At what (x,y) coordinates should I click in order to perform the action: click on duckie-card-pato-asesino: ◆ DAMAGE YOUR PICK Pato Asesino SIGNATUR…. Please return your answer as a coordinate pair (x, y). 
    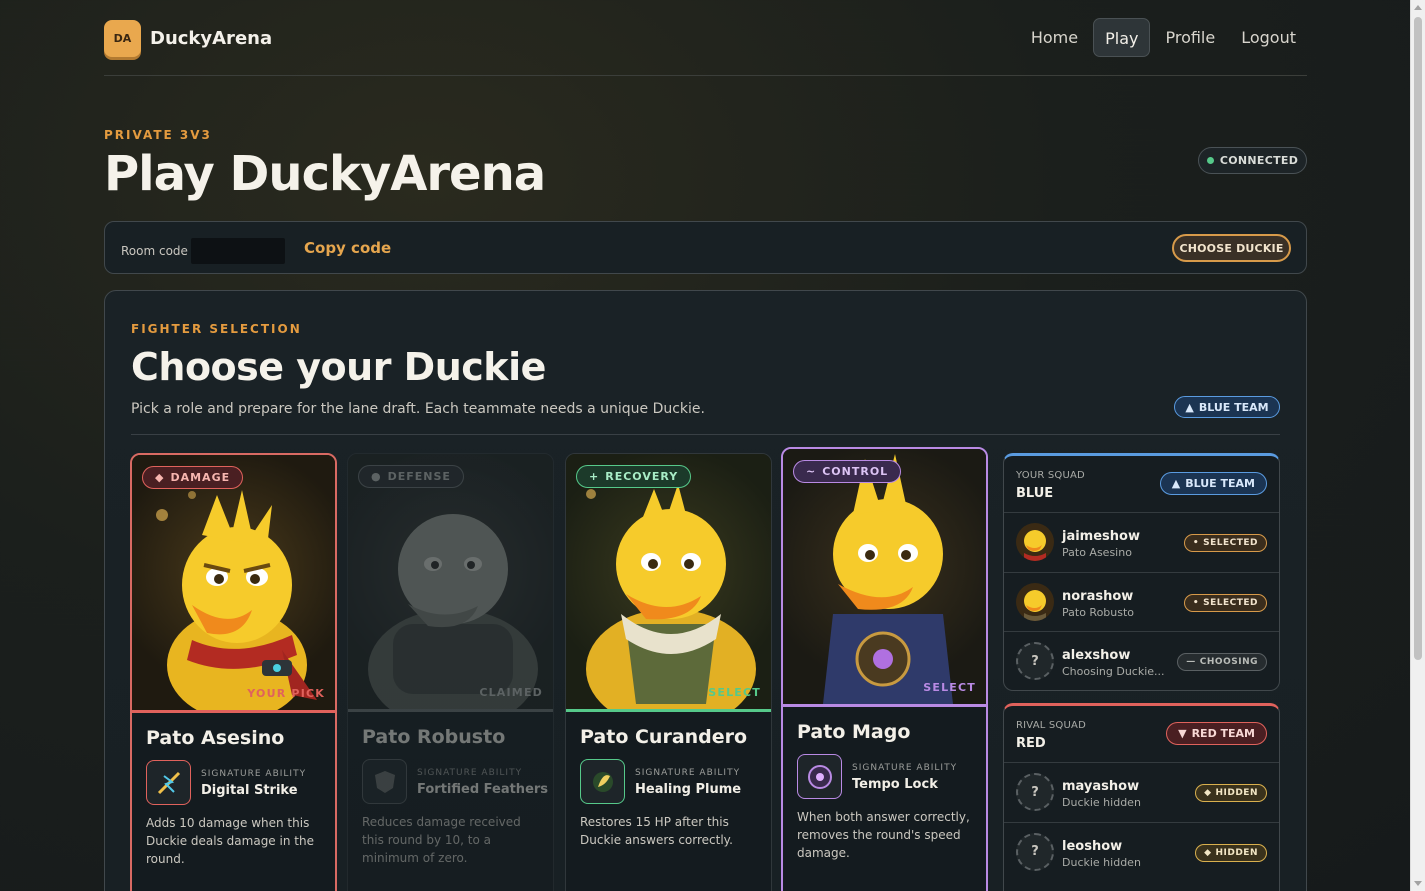
    Looking at the image, I should click on (233, 672).